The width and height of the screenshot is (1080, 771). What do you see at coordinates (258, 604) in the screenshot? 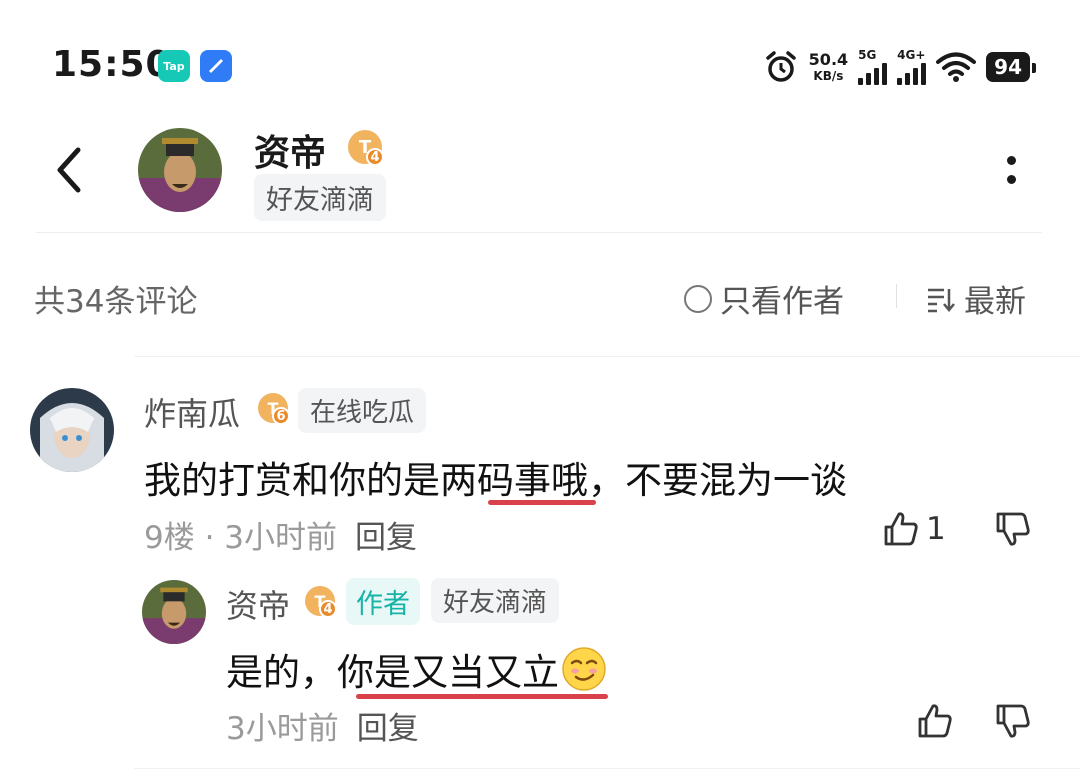
I see `reply-author: 资帝` at bounding box center [258, 604].